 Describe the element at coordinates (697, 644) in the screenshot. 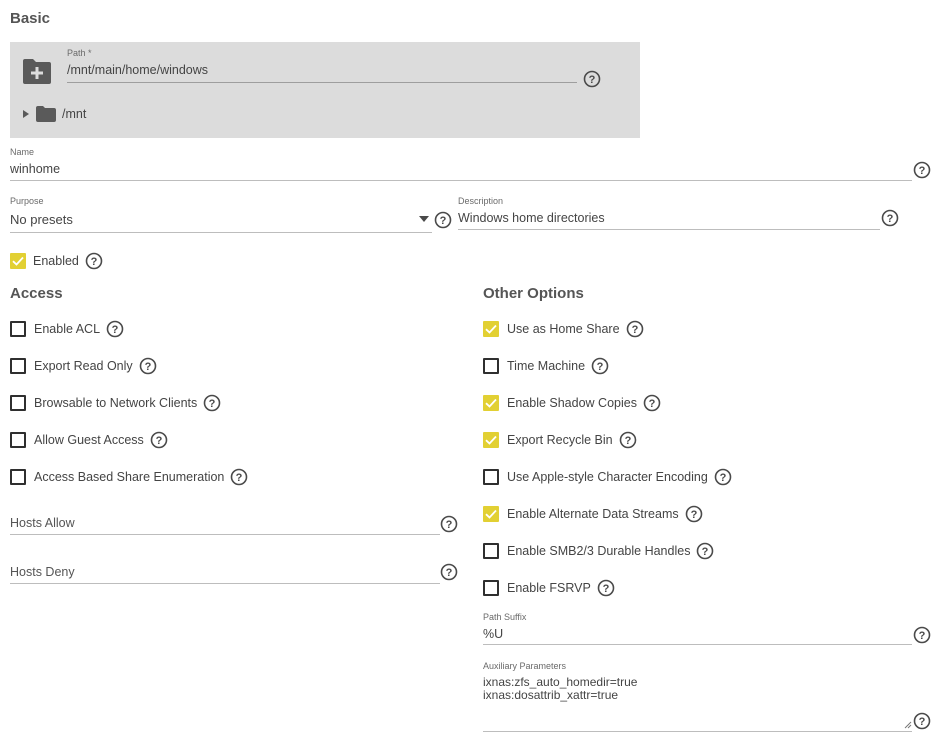

I see `path-suffix-underline` at that location.